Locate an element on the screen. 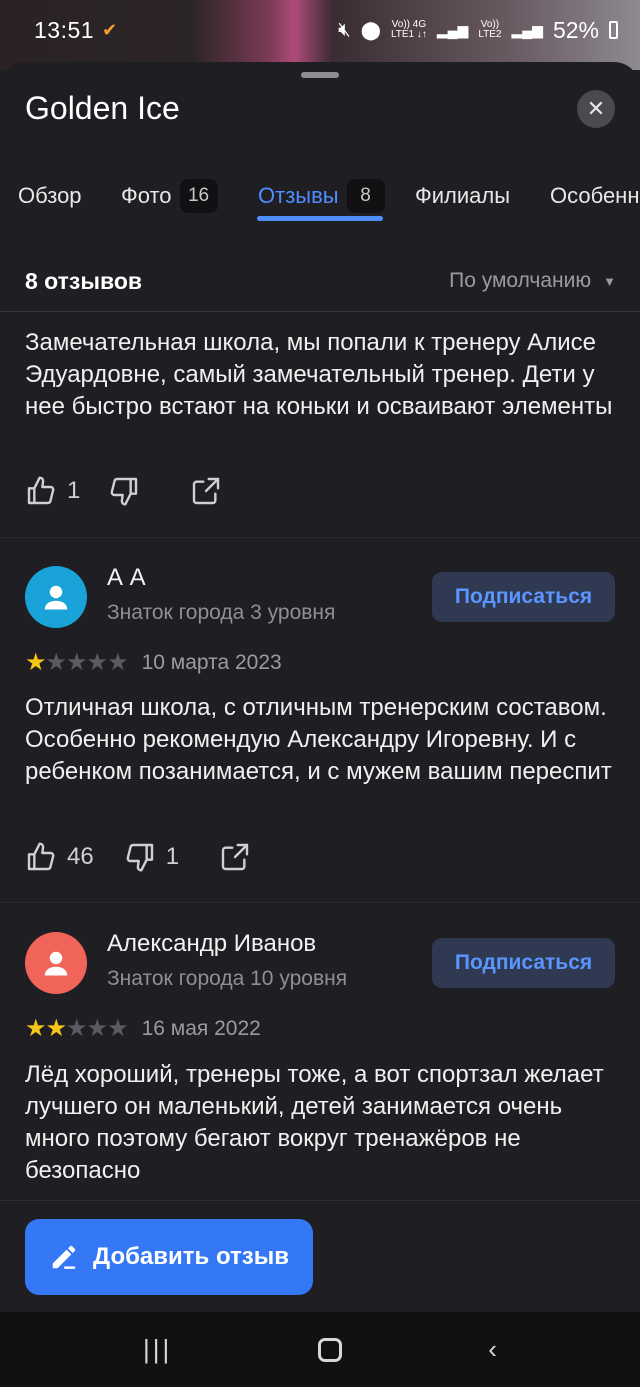  network-2: Vo)) LTE2 is located at coordinates (489, 30).